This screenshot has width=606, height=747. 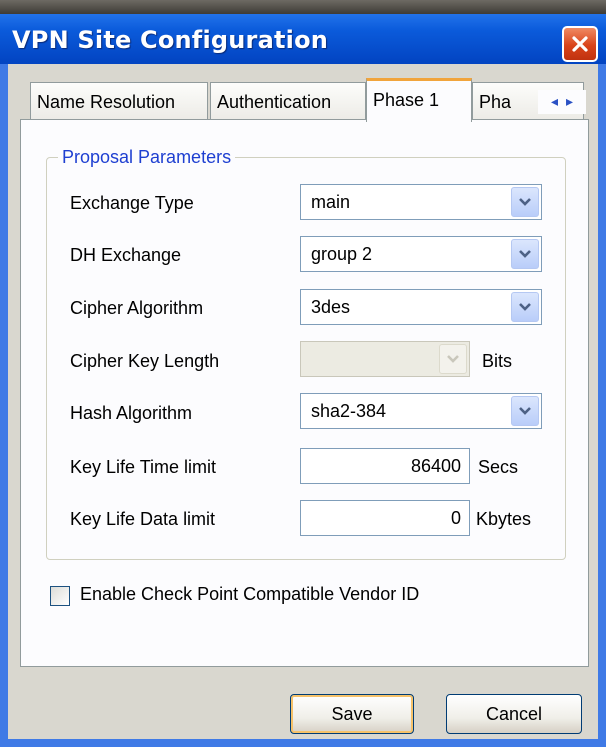 What do you see at coordinates (554, 102) in the screenshot?
I see `scroll-left-icon: ◂` at bounding box center [554, 102].